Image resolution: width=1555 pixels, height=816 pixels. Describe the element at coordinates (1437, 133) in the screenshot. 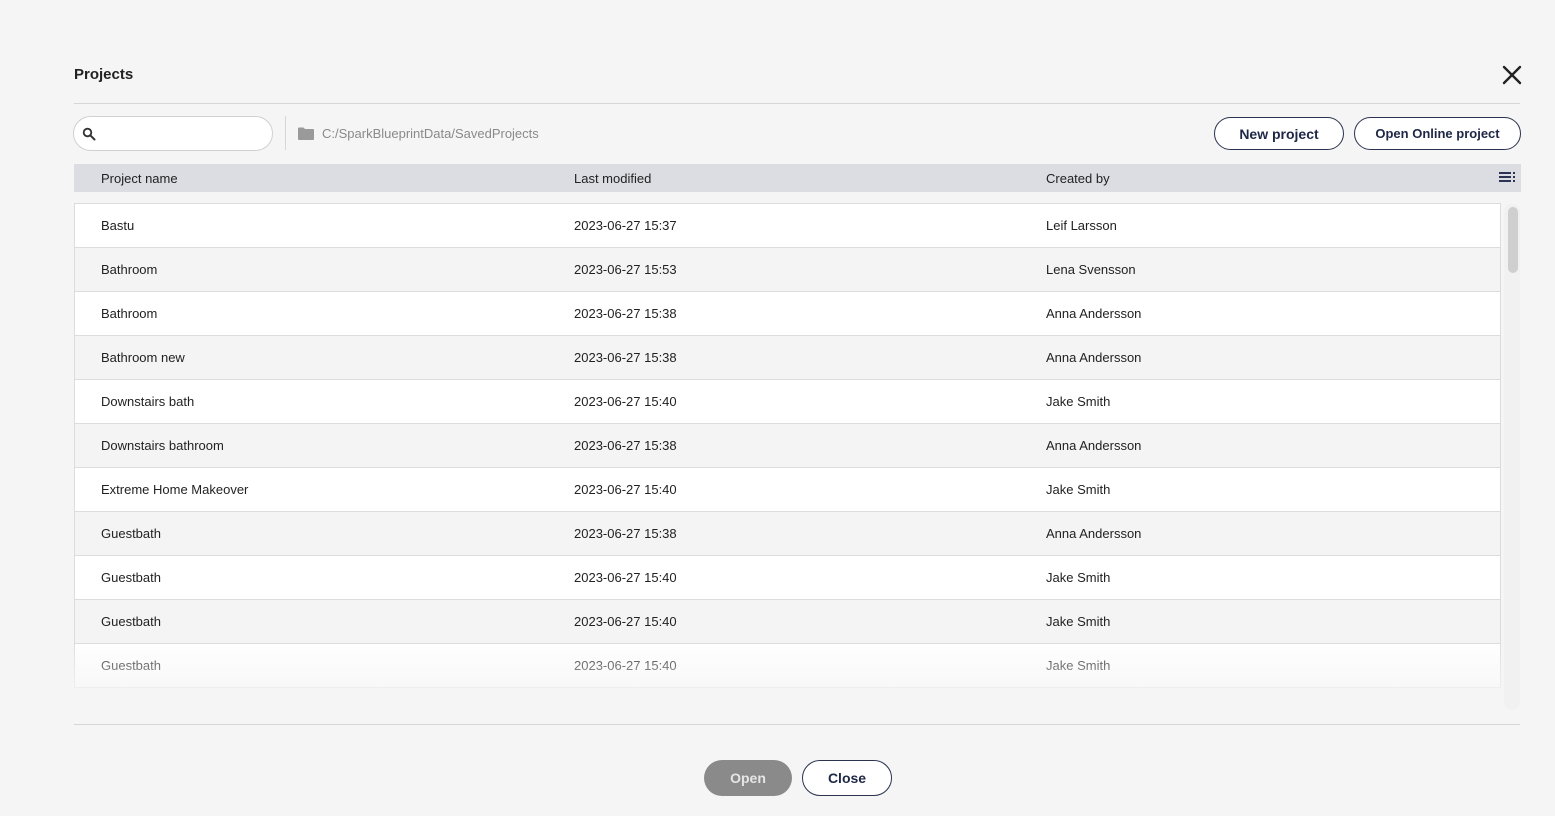

I see `open-online-project-button: Open Online project` at that location.